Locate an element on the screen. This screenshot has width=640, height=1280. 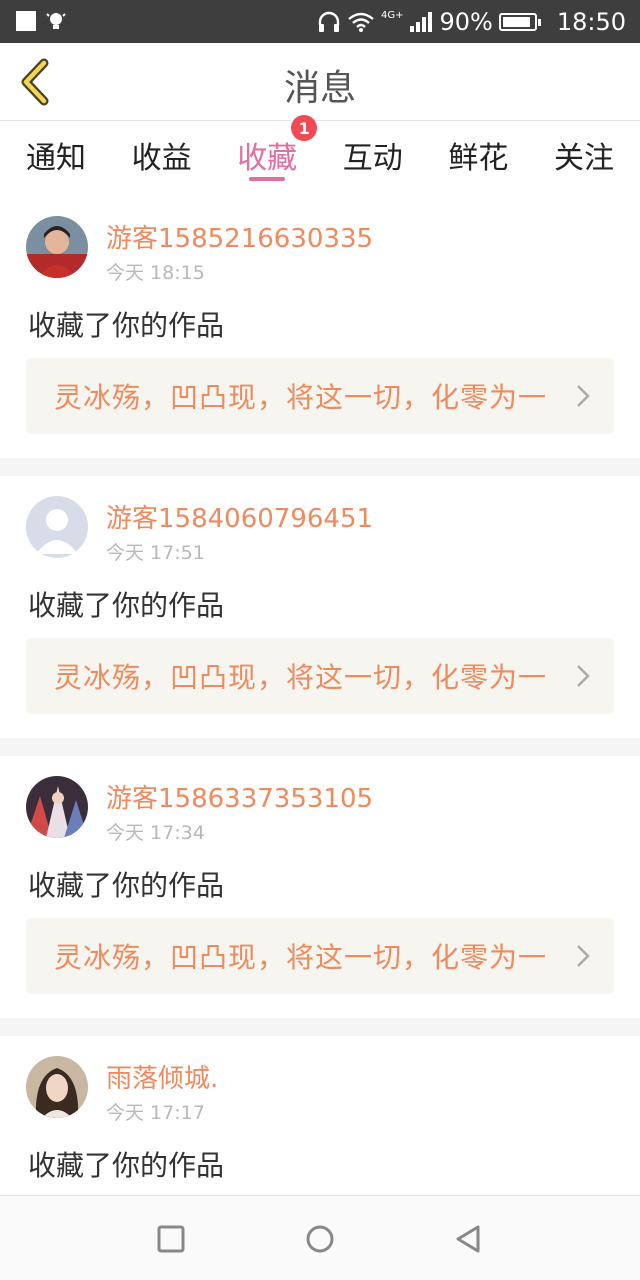
network-type: 4G+ is located at coordinates (392, 15).